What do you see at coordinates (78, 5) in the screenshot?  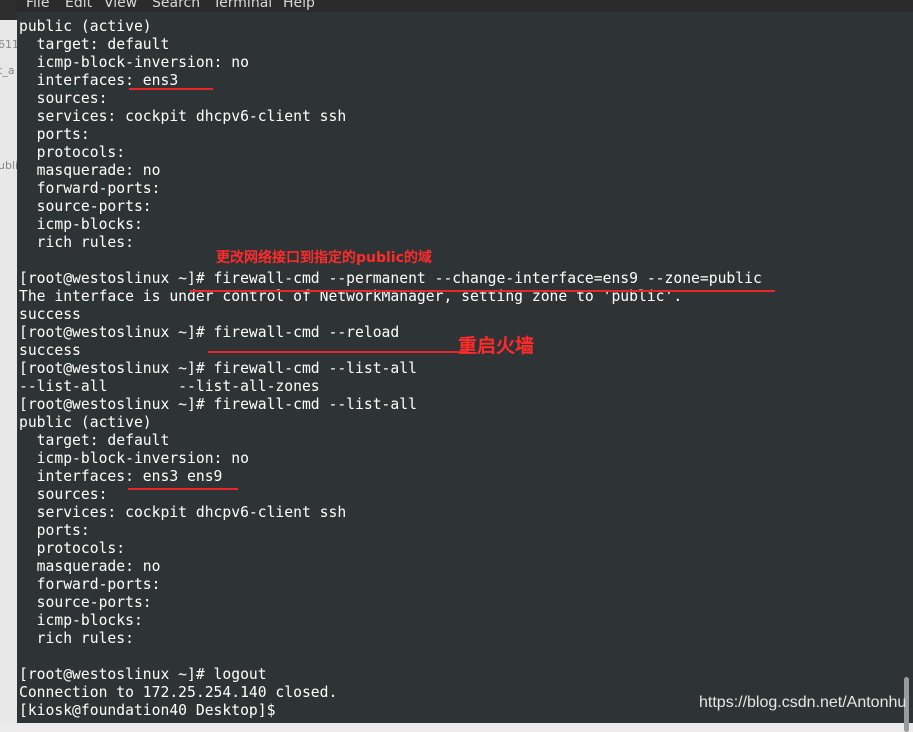 I see `menu-edit: Edit` at bounding box center [78, 5].